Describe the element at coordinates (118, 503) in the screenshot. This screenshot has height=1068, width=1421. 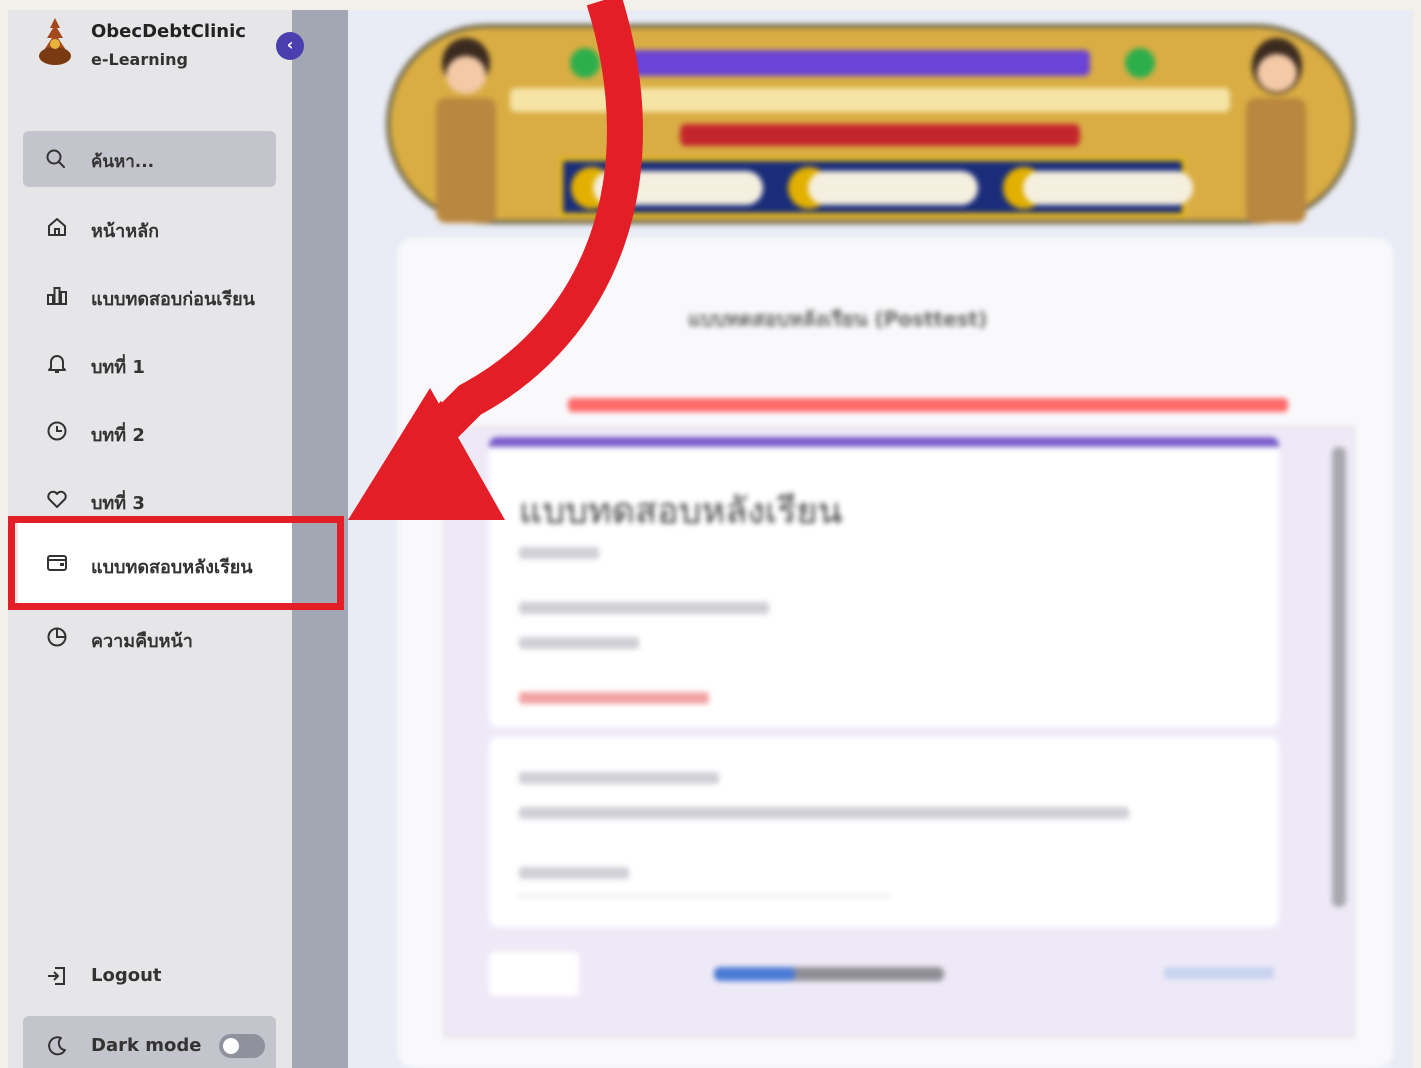
I see `nav-label: บทที่ 3` at that location.